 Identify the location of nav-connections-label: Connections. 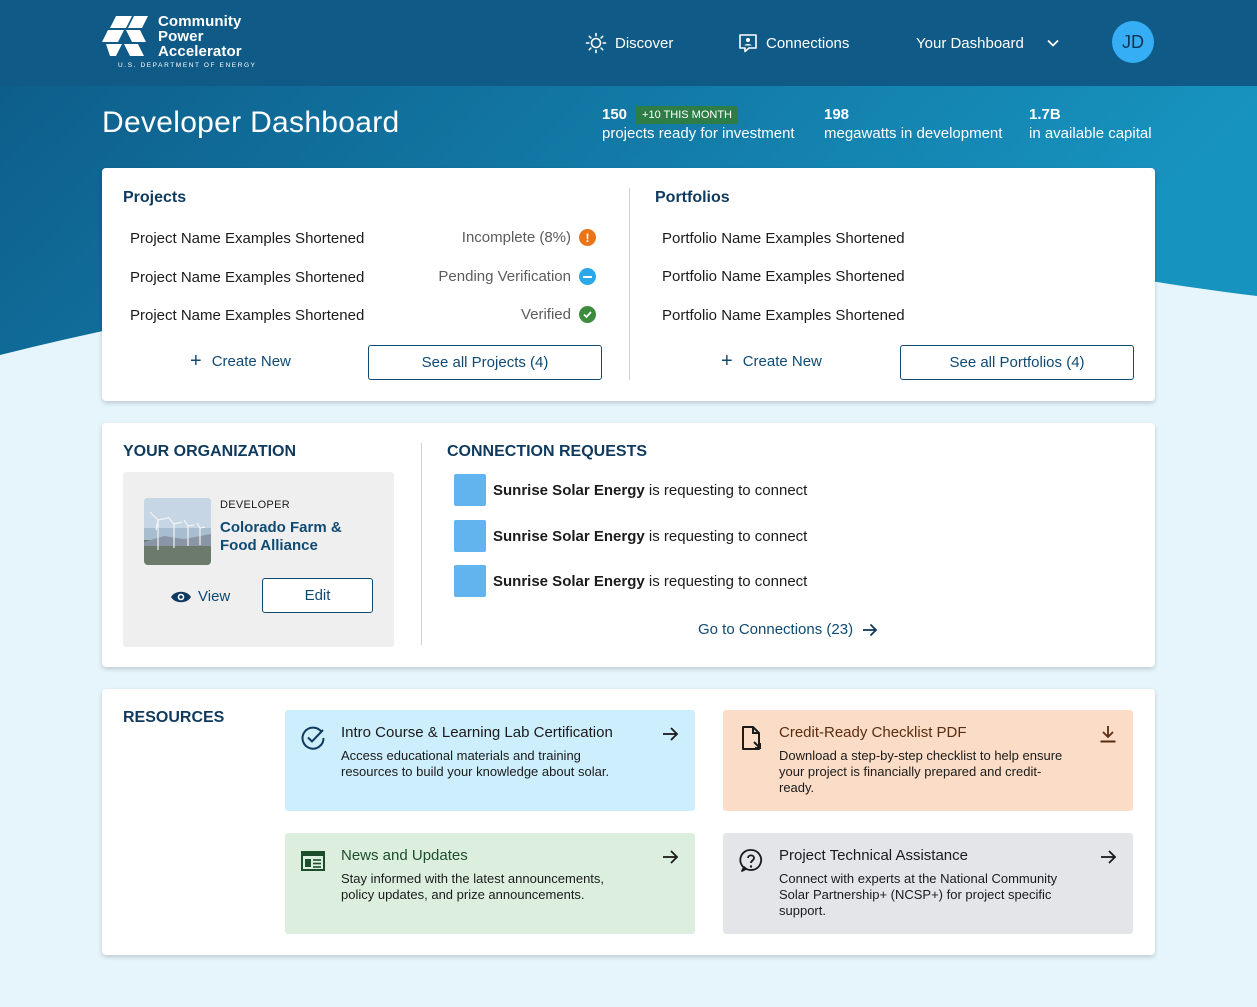
(808, 43).